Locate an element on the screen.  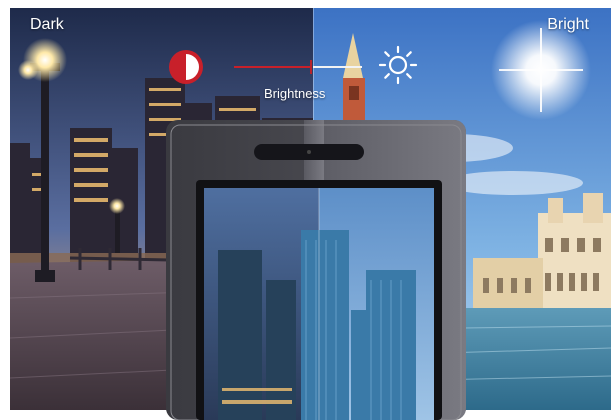
dark-label: Dark is located at coordinates (47, 24).